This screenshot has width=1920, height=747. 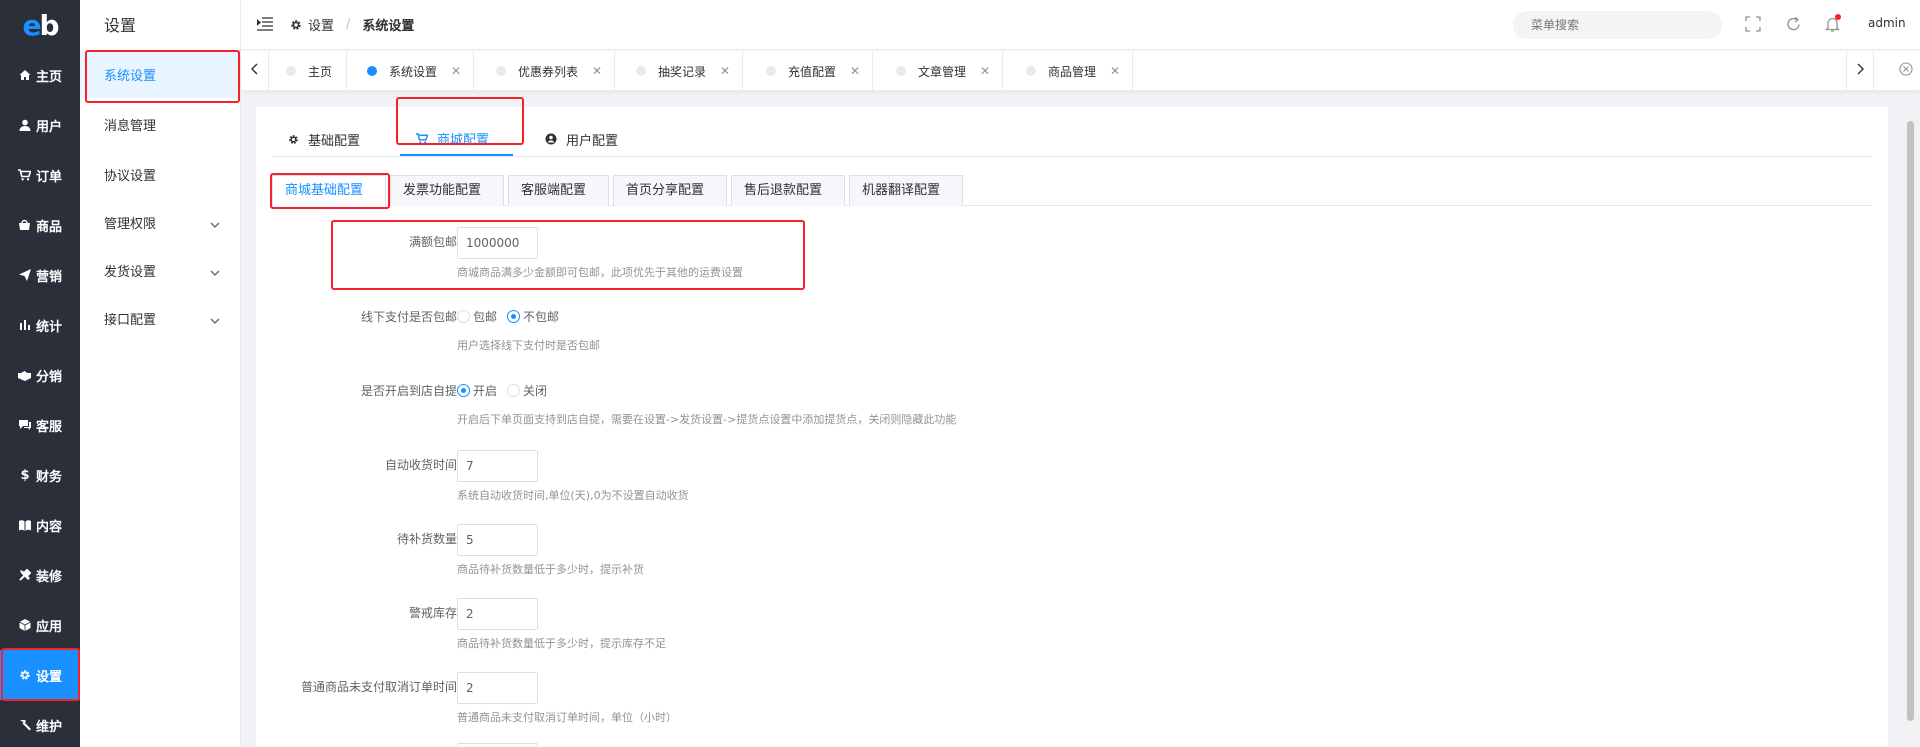 What do you see at coordinates (309, 71) in the screenshot?
I see `tag-home: 主页` at bounding box center [309, 71].